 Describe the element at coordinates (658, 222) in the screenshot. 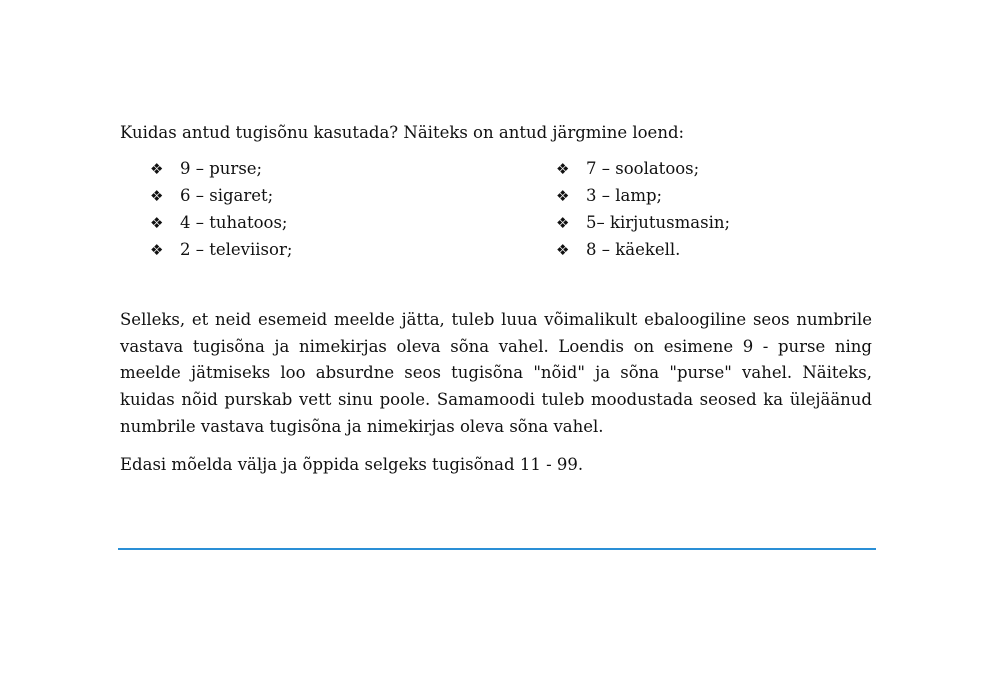

I see `list-item-text: 5– kirjutusmasin;` at that location.